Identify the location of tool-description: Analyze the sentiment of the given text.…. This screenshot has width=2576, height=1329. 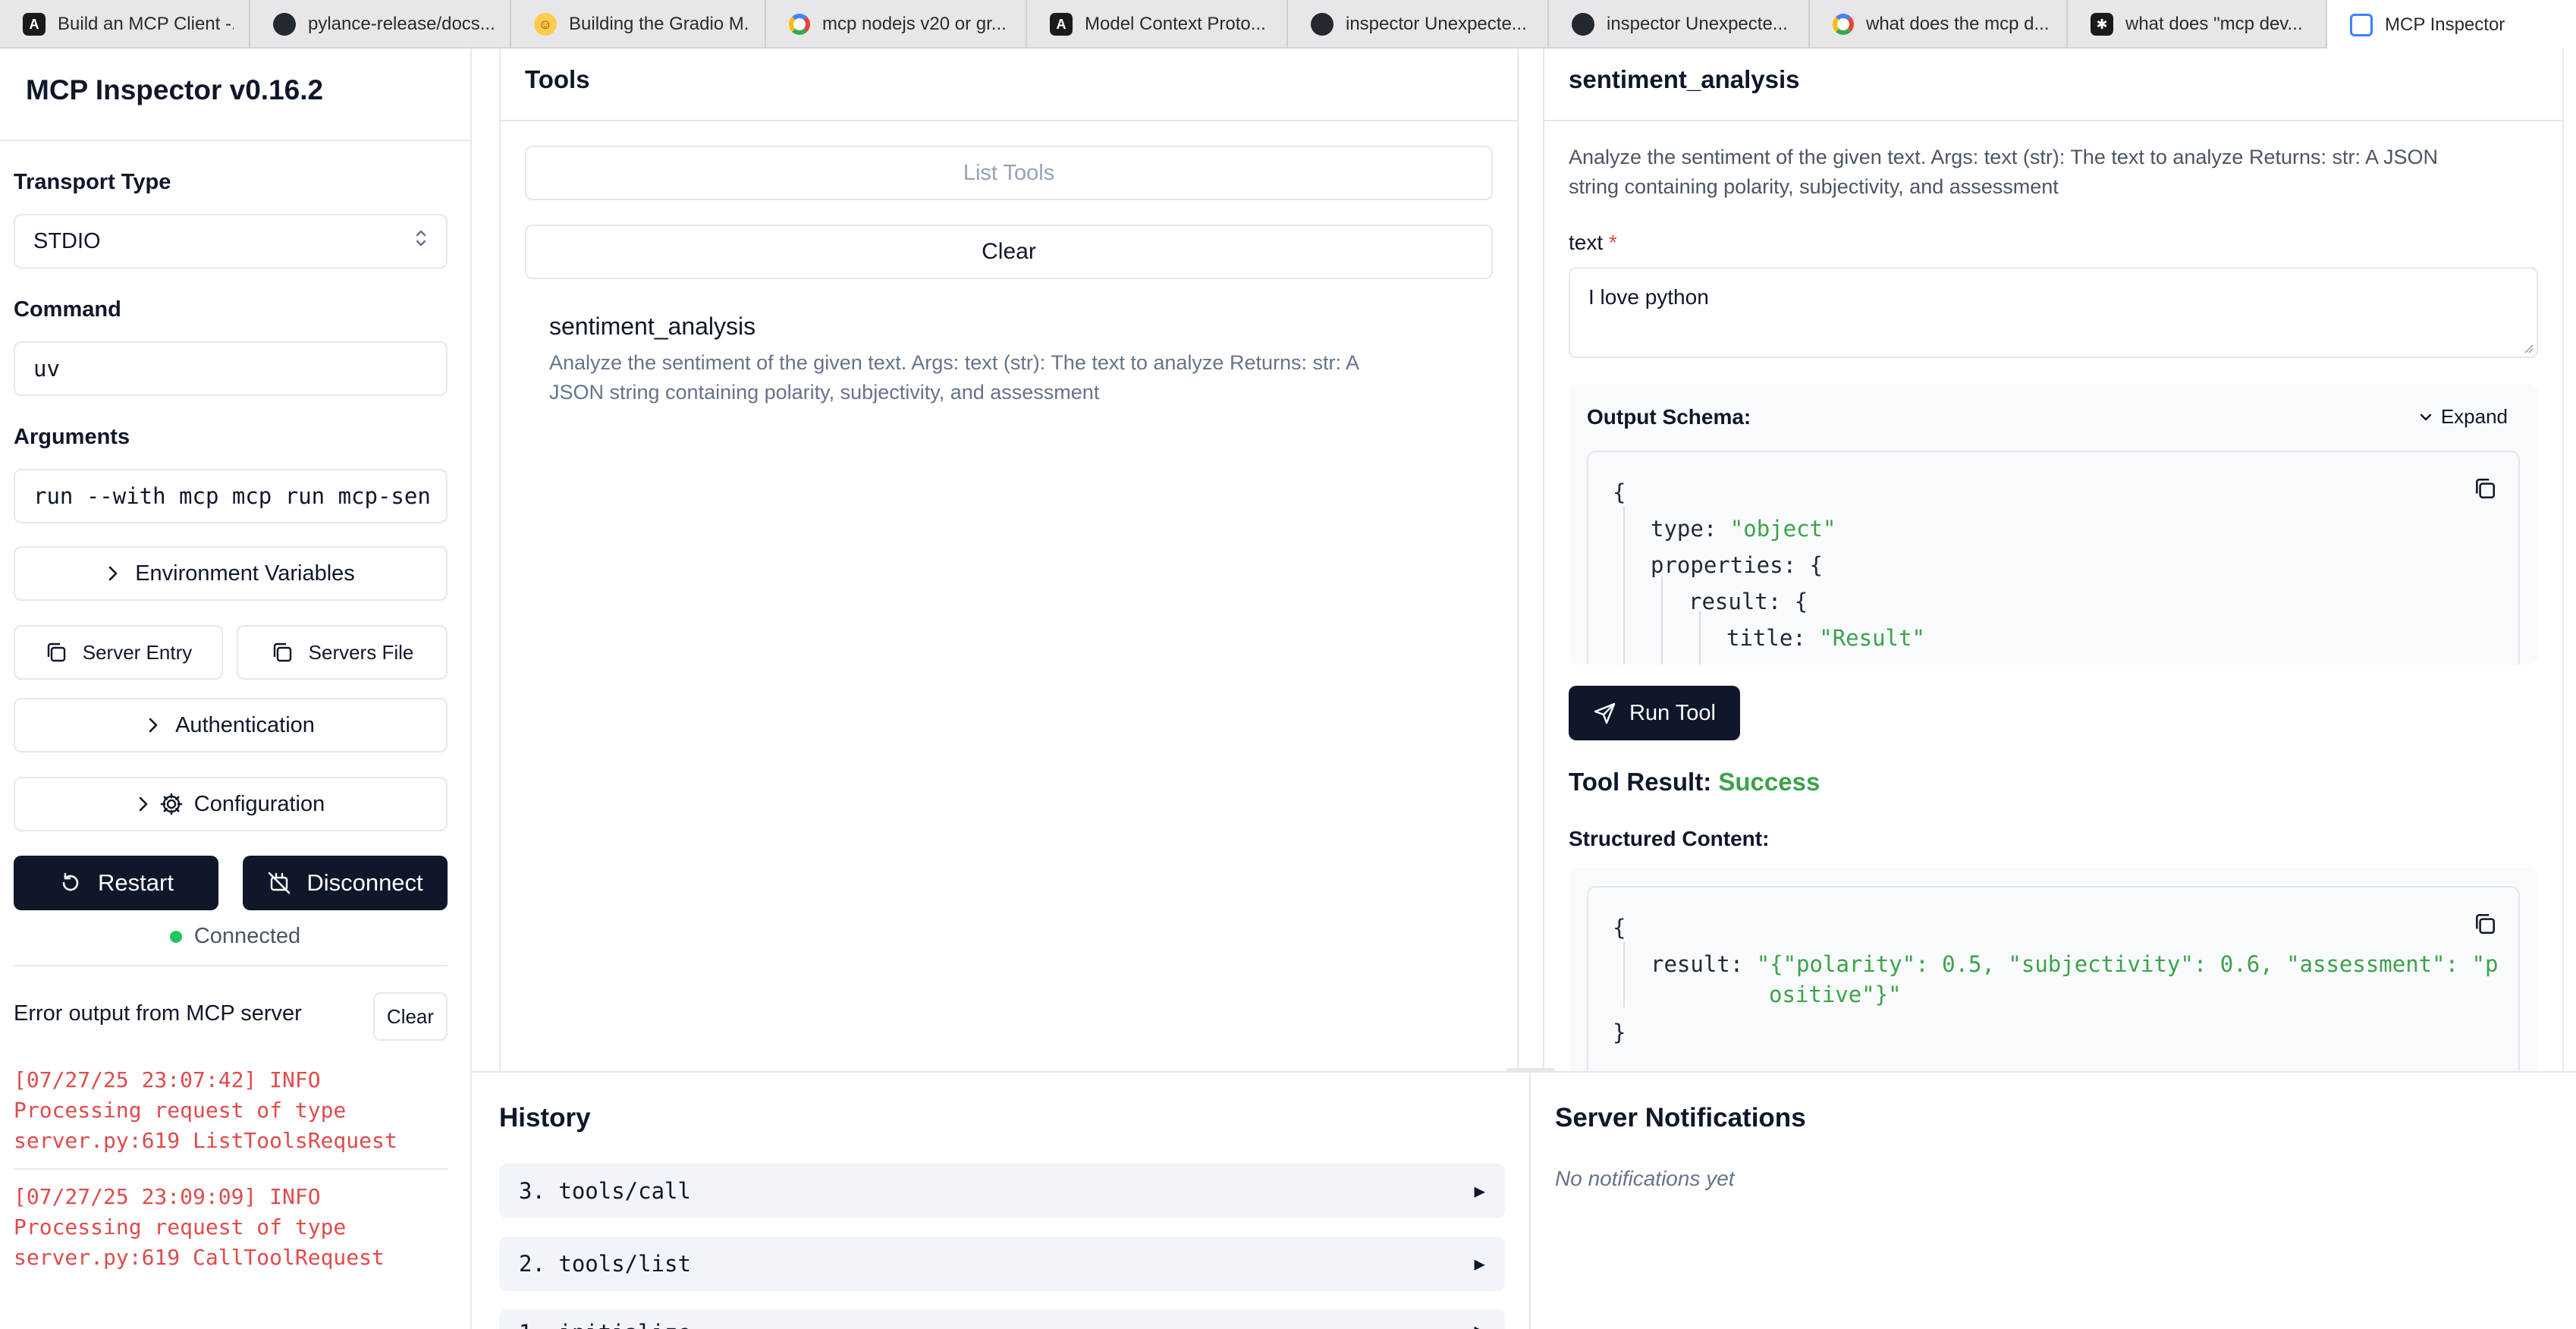
(1009, 377).